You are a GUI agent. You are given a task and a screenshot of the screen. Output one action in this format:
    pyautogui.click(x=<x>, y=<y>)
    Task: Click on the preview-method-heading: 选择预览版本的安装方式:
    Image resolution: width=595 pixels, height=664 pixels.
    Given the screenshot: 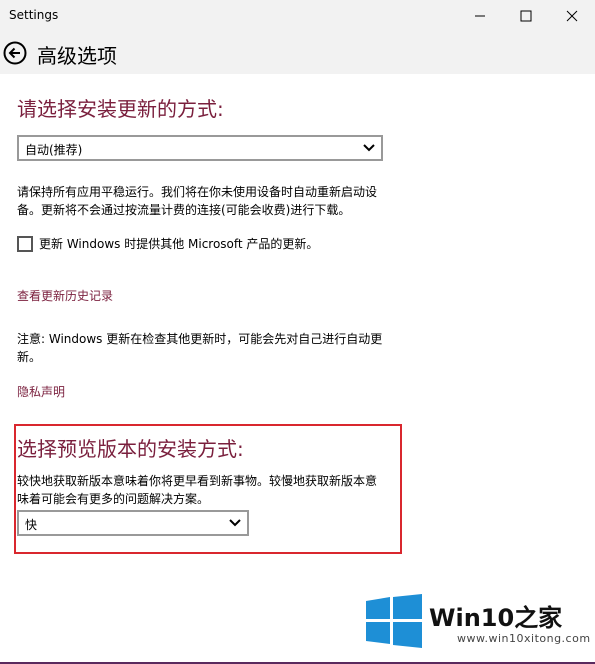 What is the action you would take?
    pyautogui.click(x=130, y=449)
    